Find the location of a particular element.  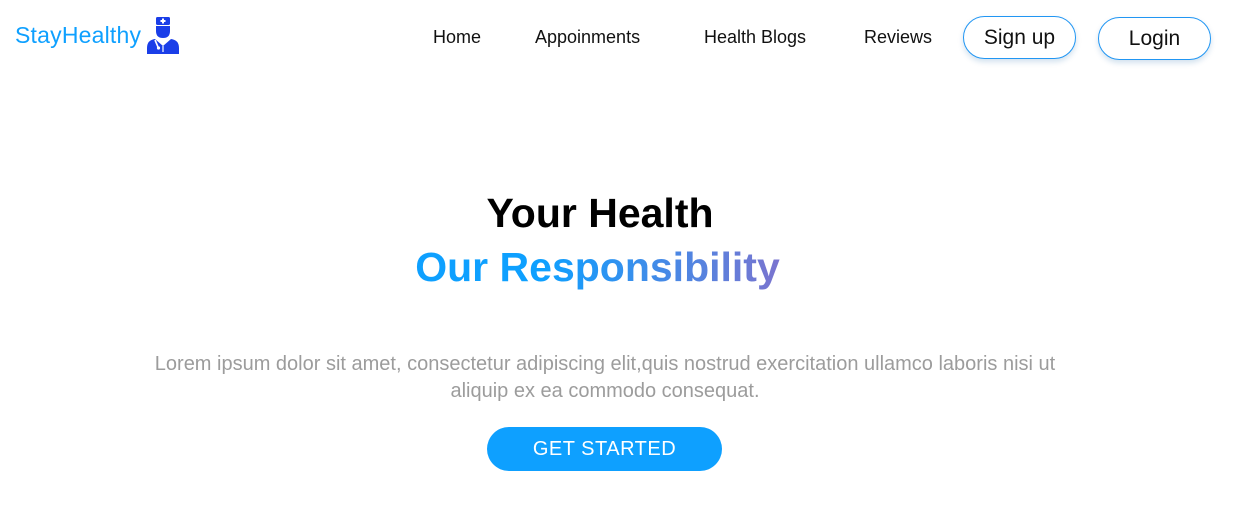

hero-subtitle: Our Responsibility is located at coordinates (597, 267).